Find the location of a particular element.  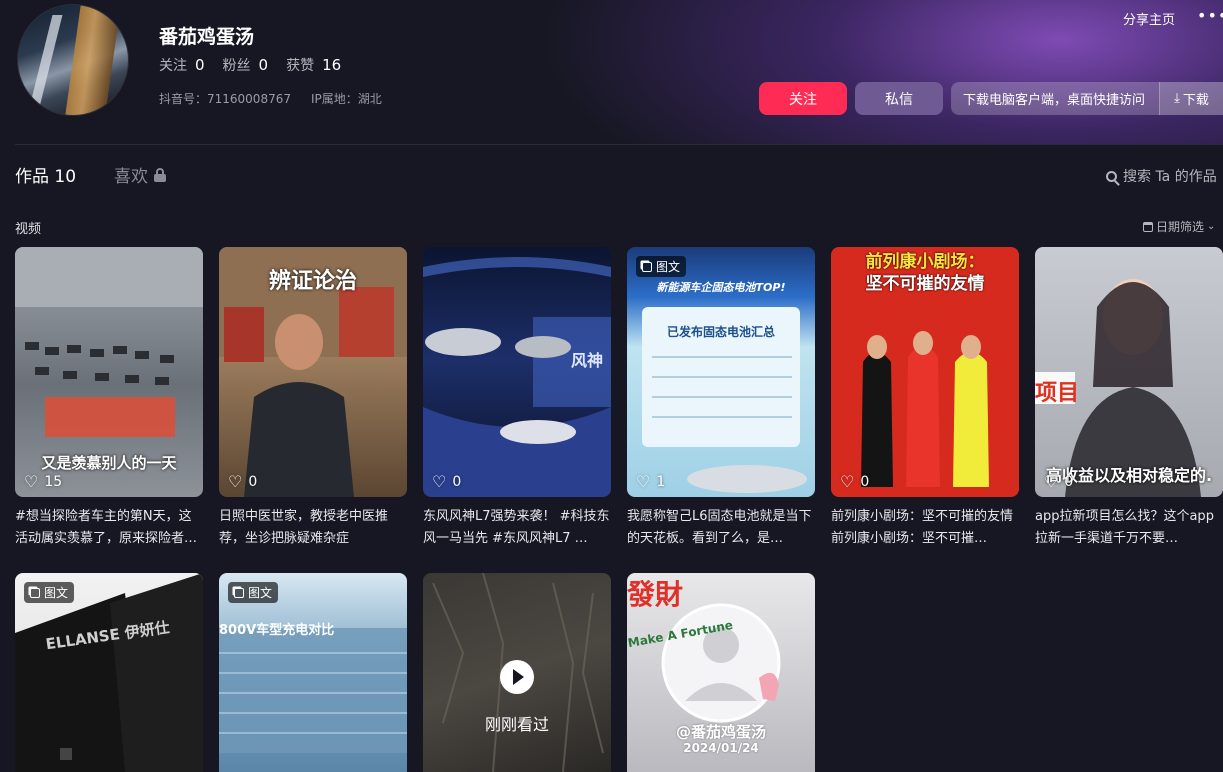

video-thumbnail: 又是羡慕别人的一天 ♡ 15 is located at coordinates (109, 372).